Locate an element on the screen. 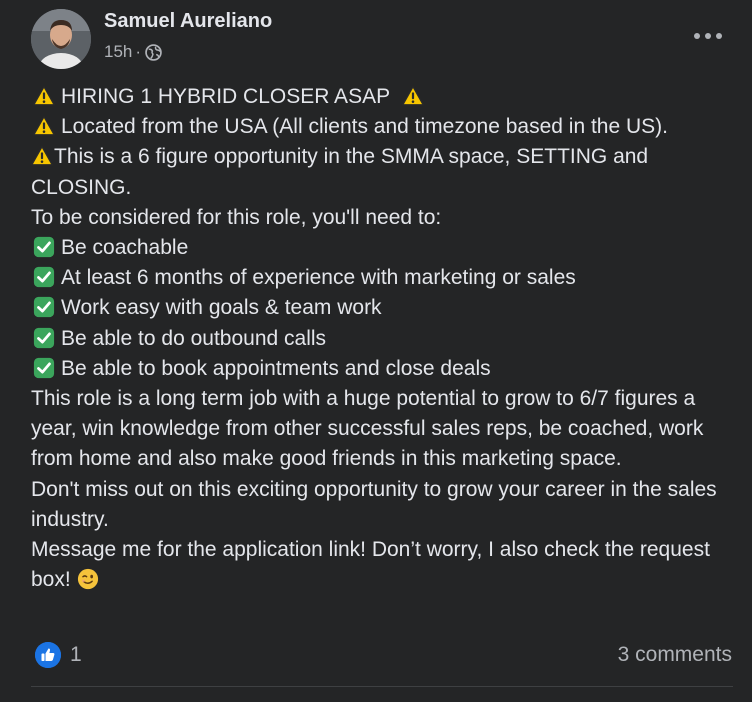 This screenshot has width=752, height=702. post-line: Work easy with goals & team work is located at coordinates (383, 308).